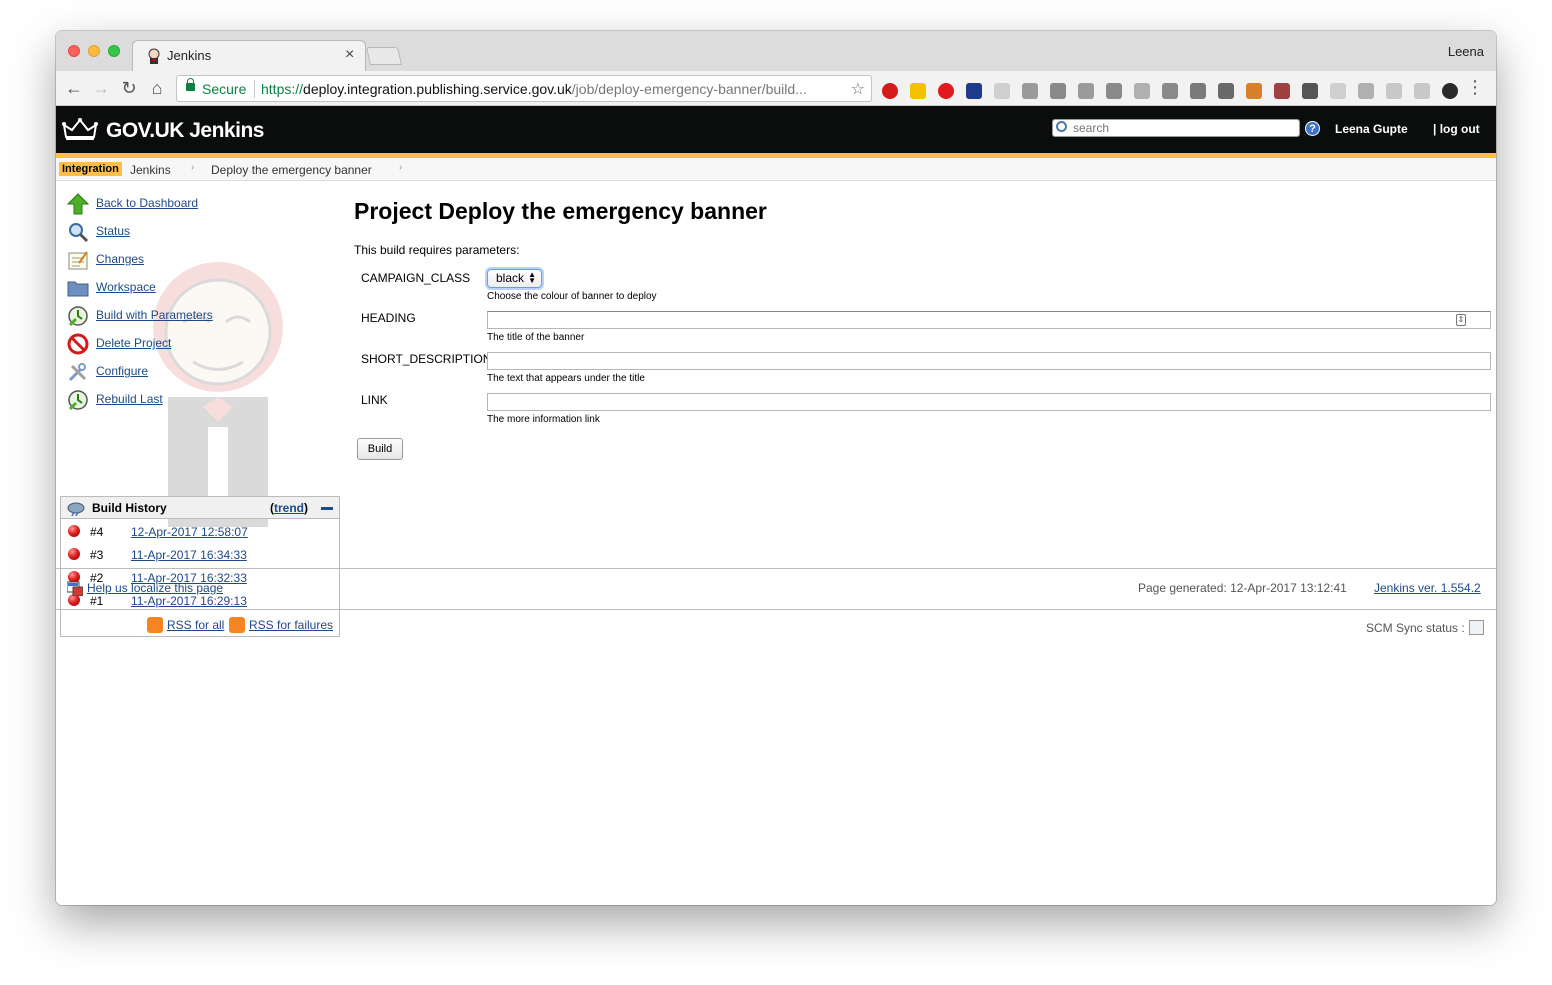 The width and height of the screenshot is (1552, 985). I want to click on url-scheme: https://, so click(282, 89).